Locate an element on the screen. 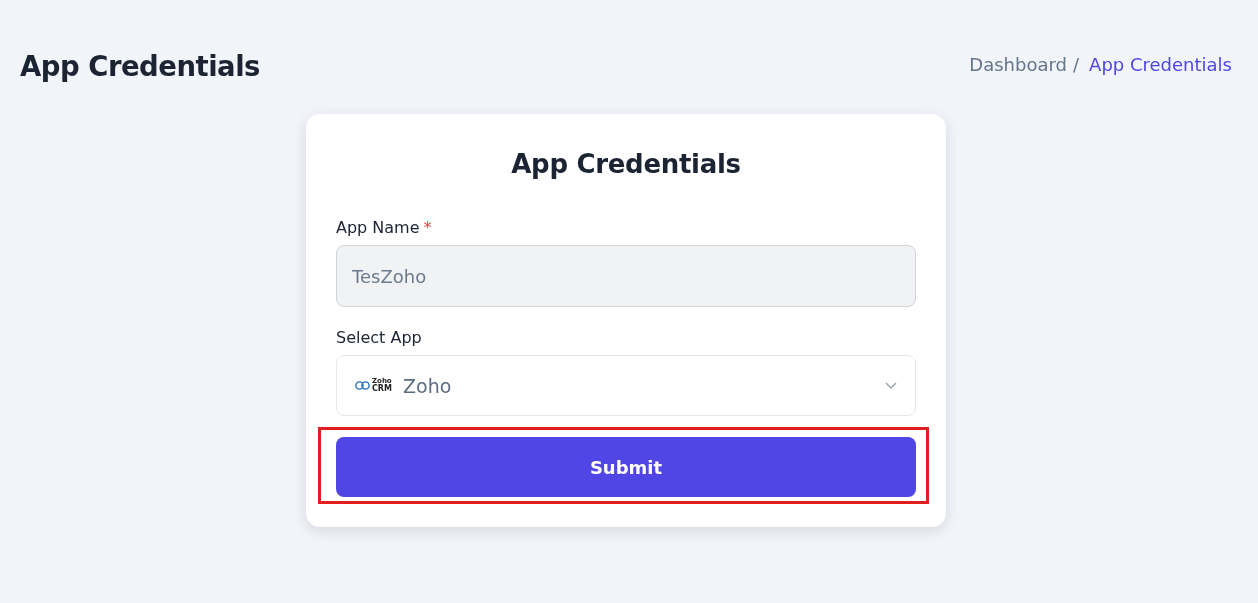  logo-text: CRM is located at coordinates (382, 389).